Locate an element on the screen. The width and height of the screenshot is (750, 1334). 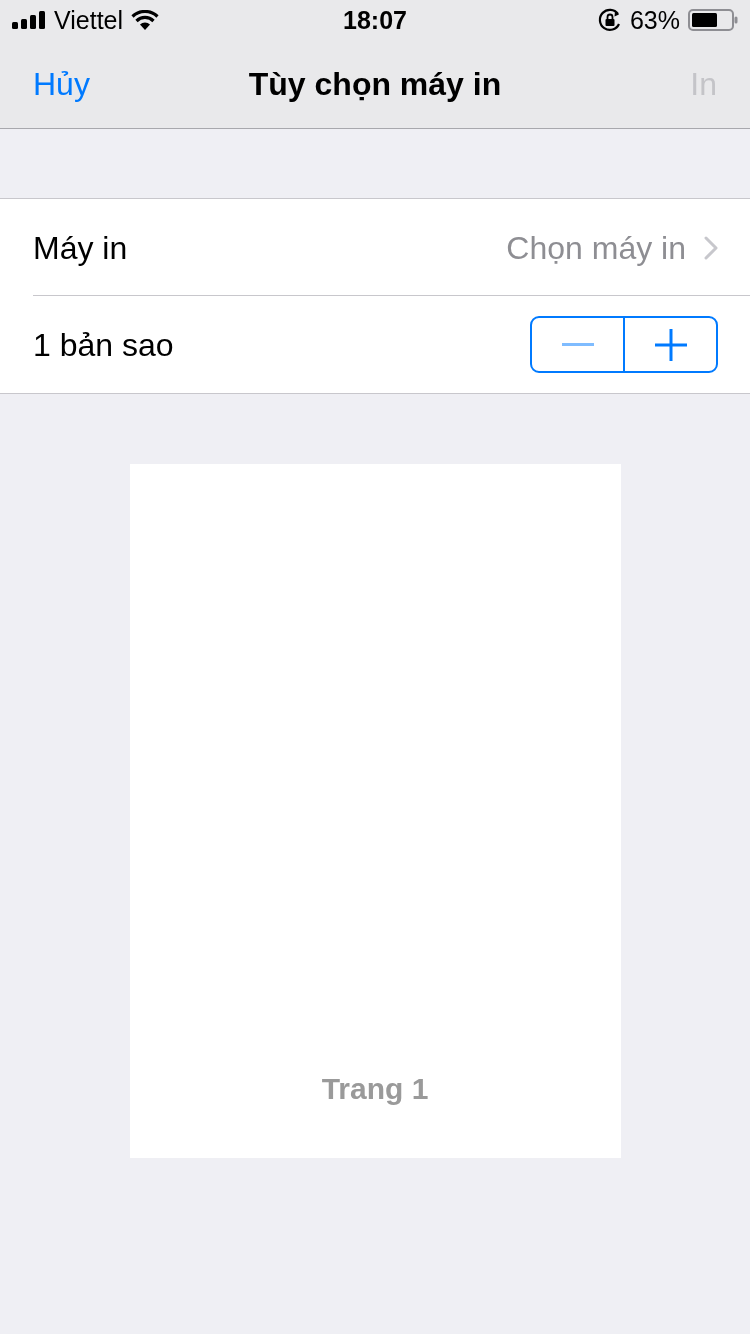
battery-percent: 63% is located at coordinates (654, 20).